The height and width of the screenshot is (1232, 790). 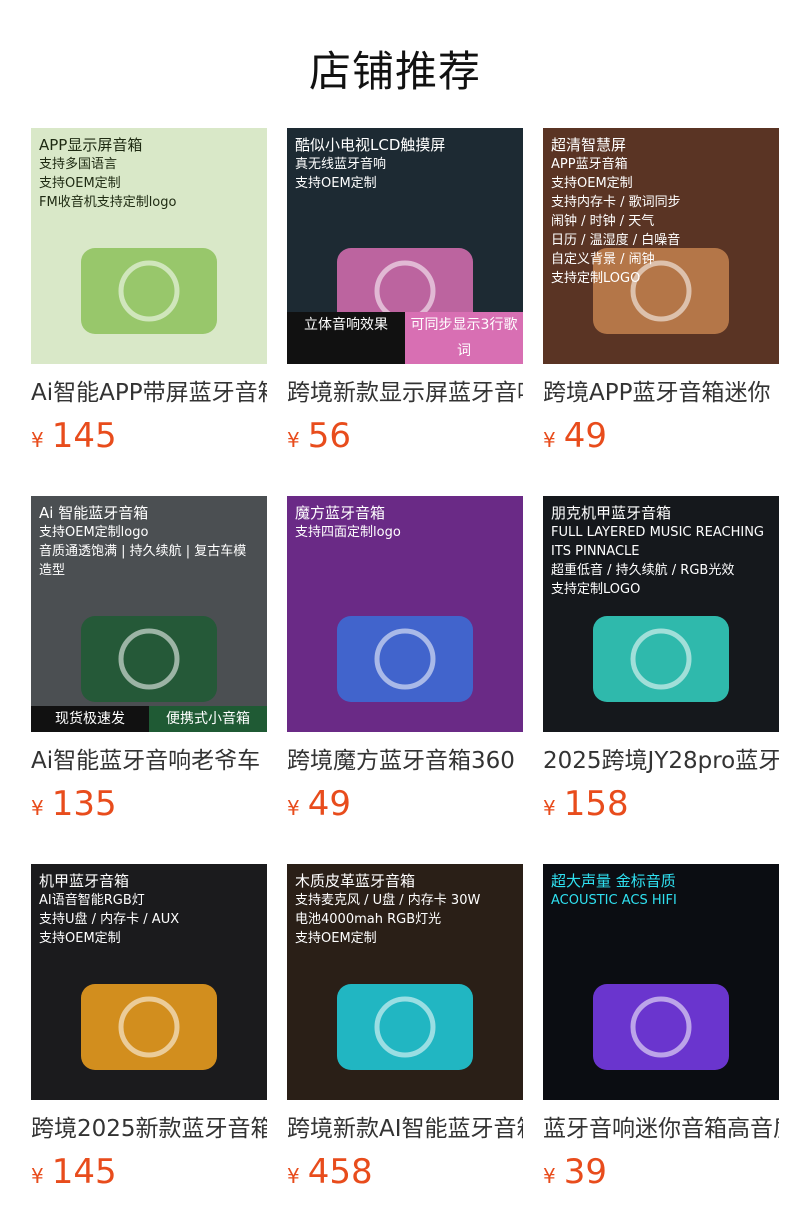 What do you see at coordinates (661, 891) in the screenshot?
I see `image-caption: 超大声量 金标音质 ACOUSTIC ACS HIFI` at bounding box center [661, 891].